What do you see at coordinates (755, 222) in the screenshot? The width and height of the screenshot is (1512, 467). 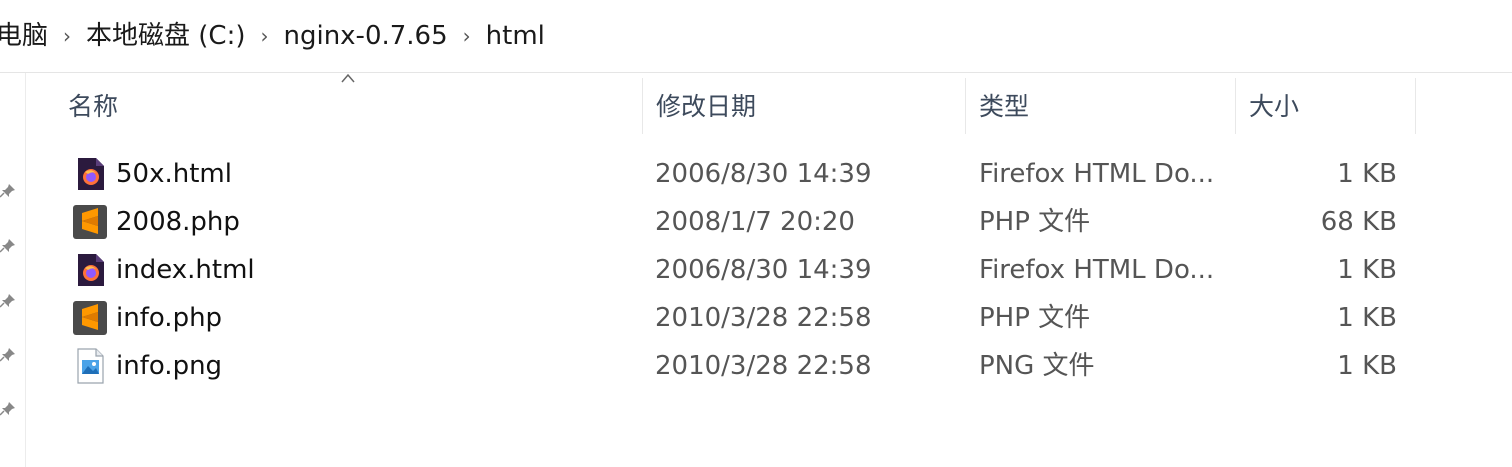 I see `file-date: 2008/1/7 20:20` at bounding box center [755, 222].